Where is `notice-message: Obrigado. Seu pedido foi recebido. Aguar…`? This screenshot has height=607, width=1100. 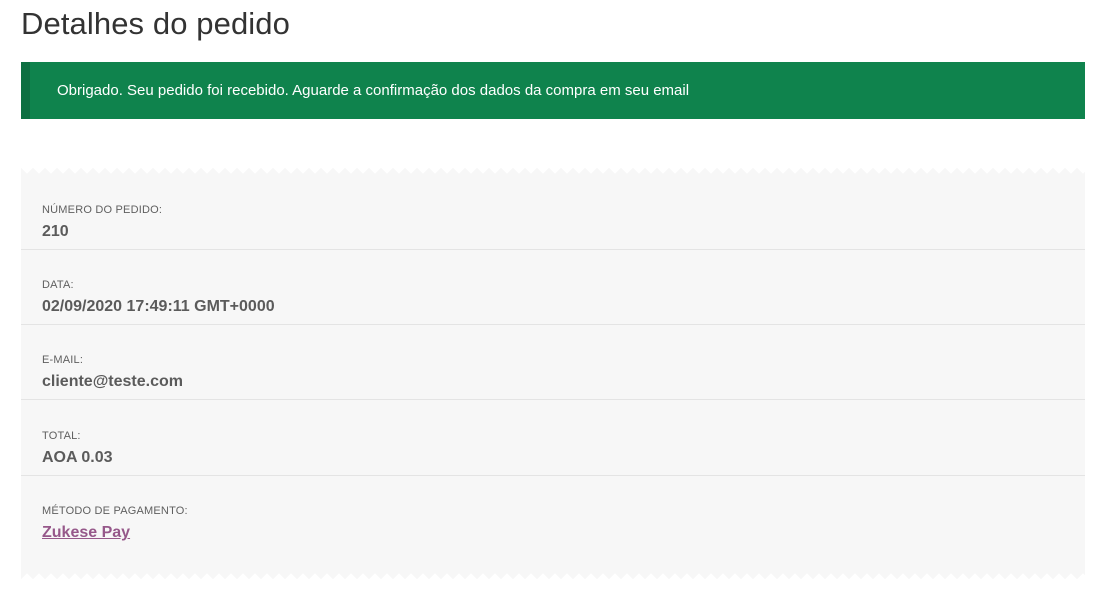 notice-message: Obrigado. Seu pedido foi recebido. Aguar… is located at coordinates (373, 90).